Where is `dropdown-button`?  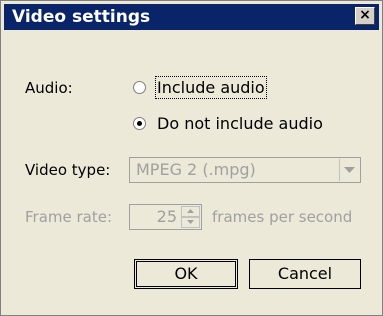
dropdown-button is located at coordinates (349, 170).